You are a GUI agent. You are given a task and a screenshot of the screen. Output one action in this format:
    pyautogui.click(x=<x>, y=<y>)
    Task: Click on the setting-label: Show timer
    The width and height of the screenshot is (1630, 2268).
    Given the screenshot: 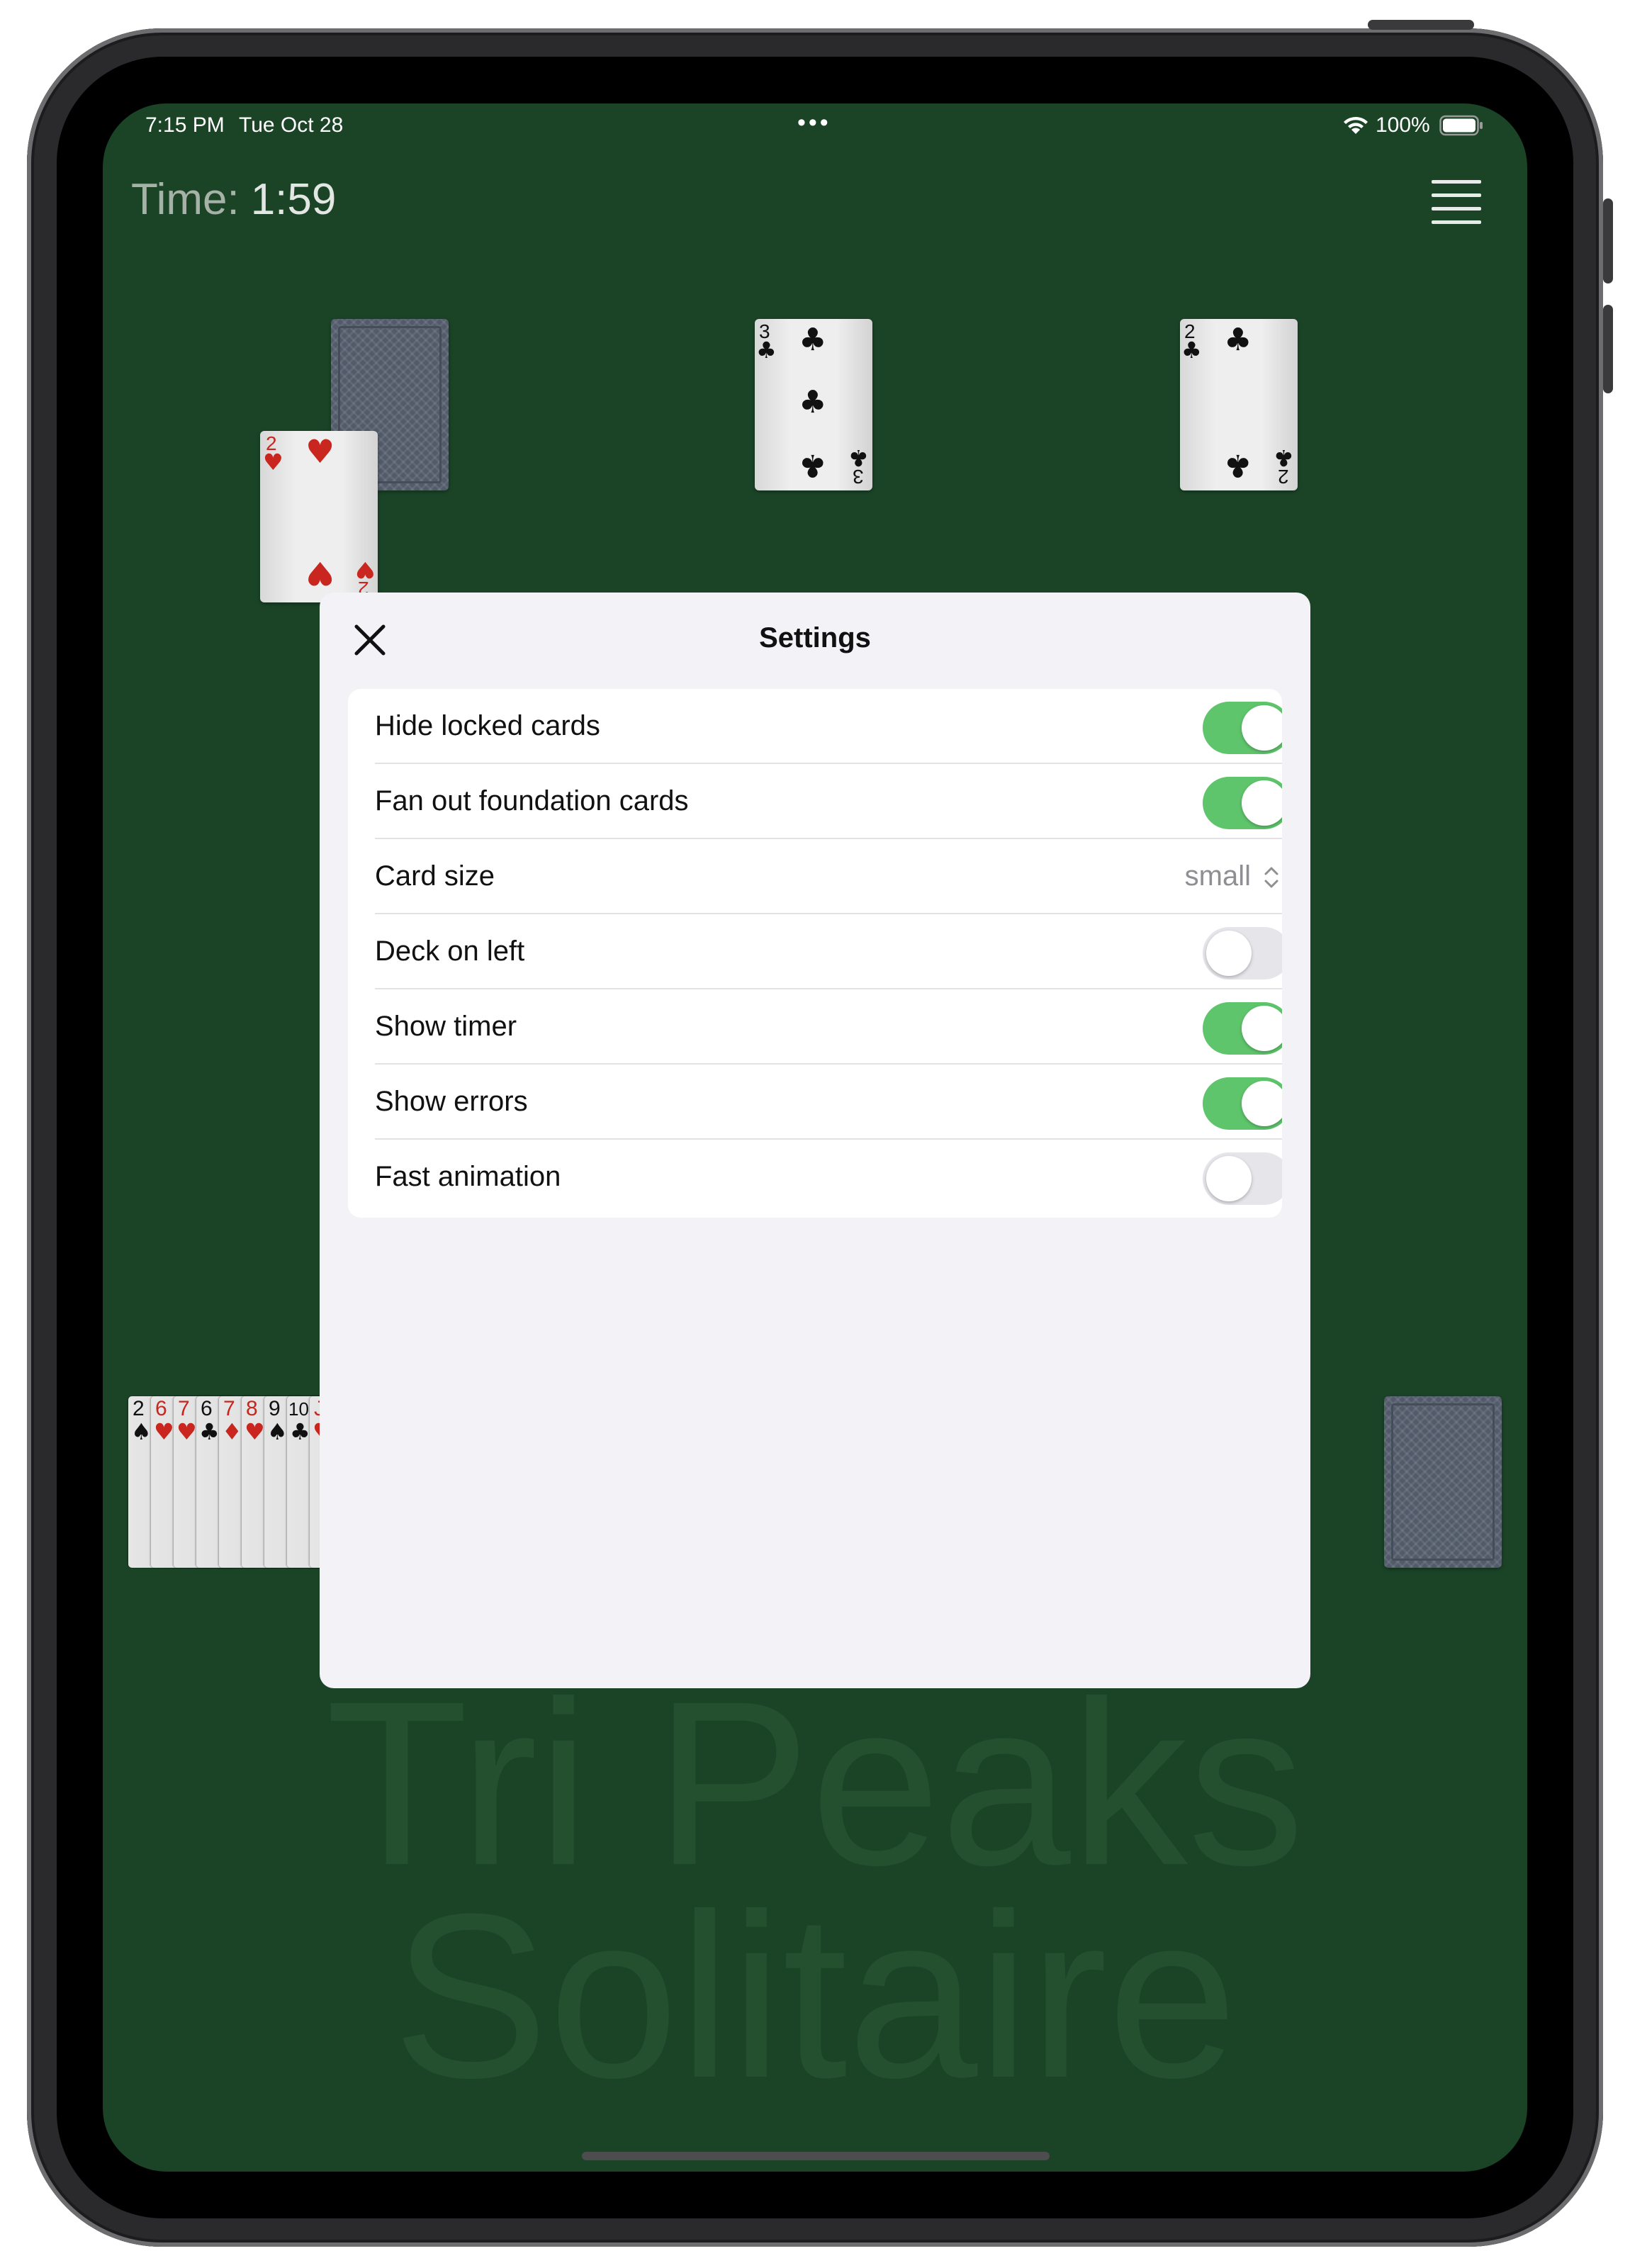 What is the action you would take?
    pyautogui.click(x=446, y=1026)
    